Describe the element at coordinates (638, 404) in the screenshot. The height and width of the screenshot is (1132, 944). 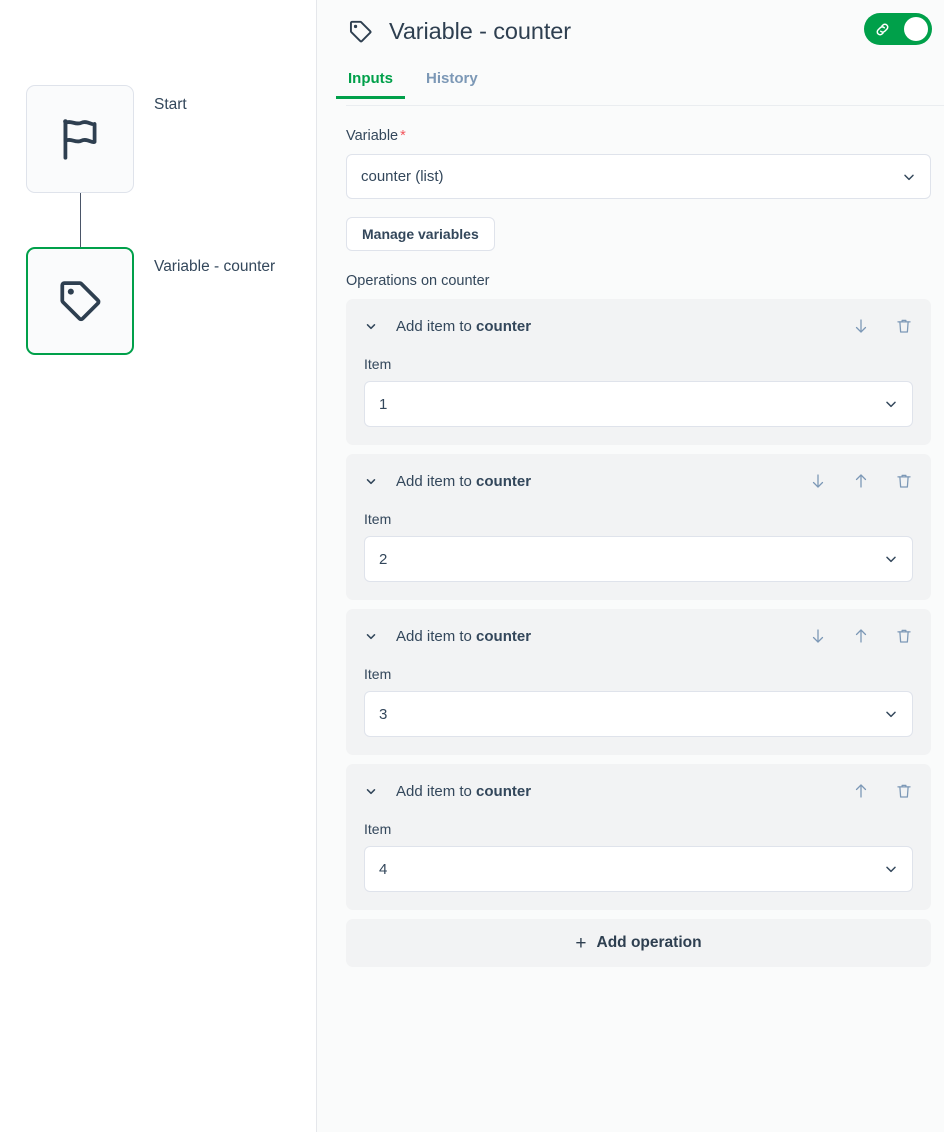
I see `item-select: 1` at that location.